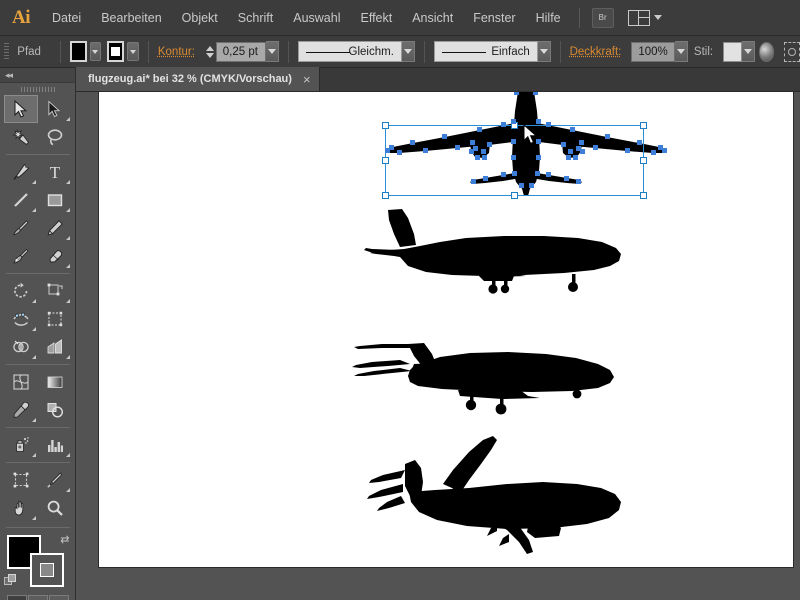 The image size is (800, 600). I want to click on slice-tool, so click(55, 480).